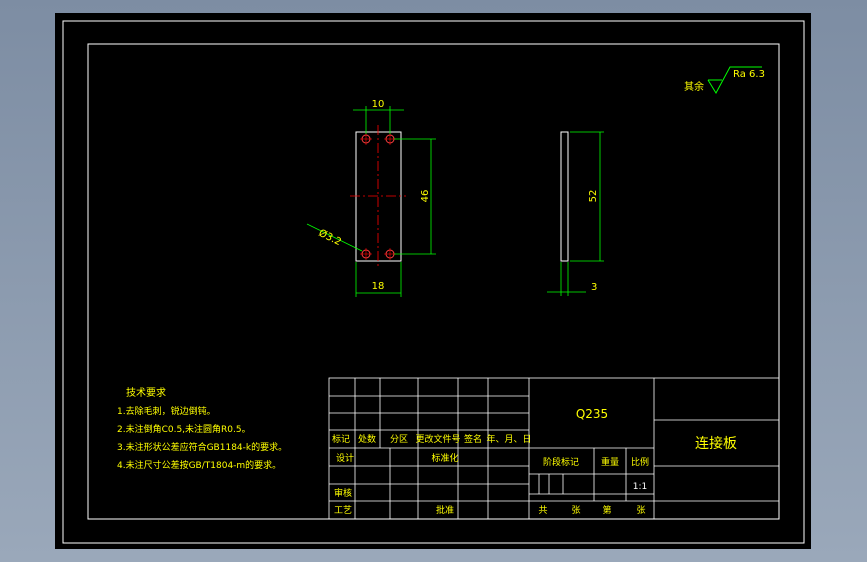 The image size is (867, 562). What do you see at coordinates (749, 74) in the screenshot?
I see `roughness-value: Ra 6.3` at bounding box center [749, 74].